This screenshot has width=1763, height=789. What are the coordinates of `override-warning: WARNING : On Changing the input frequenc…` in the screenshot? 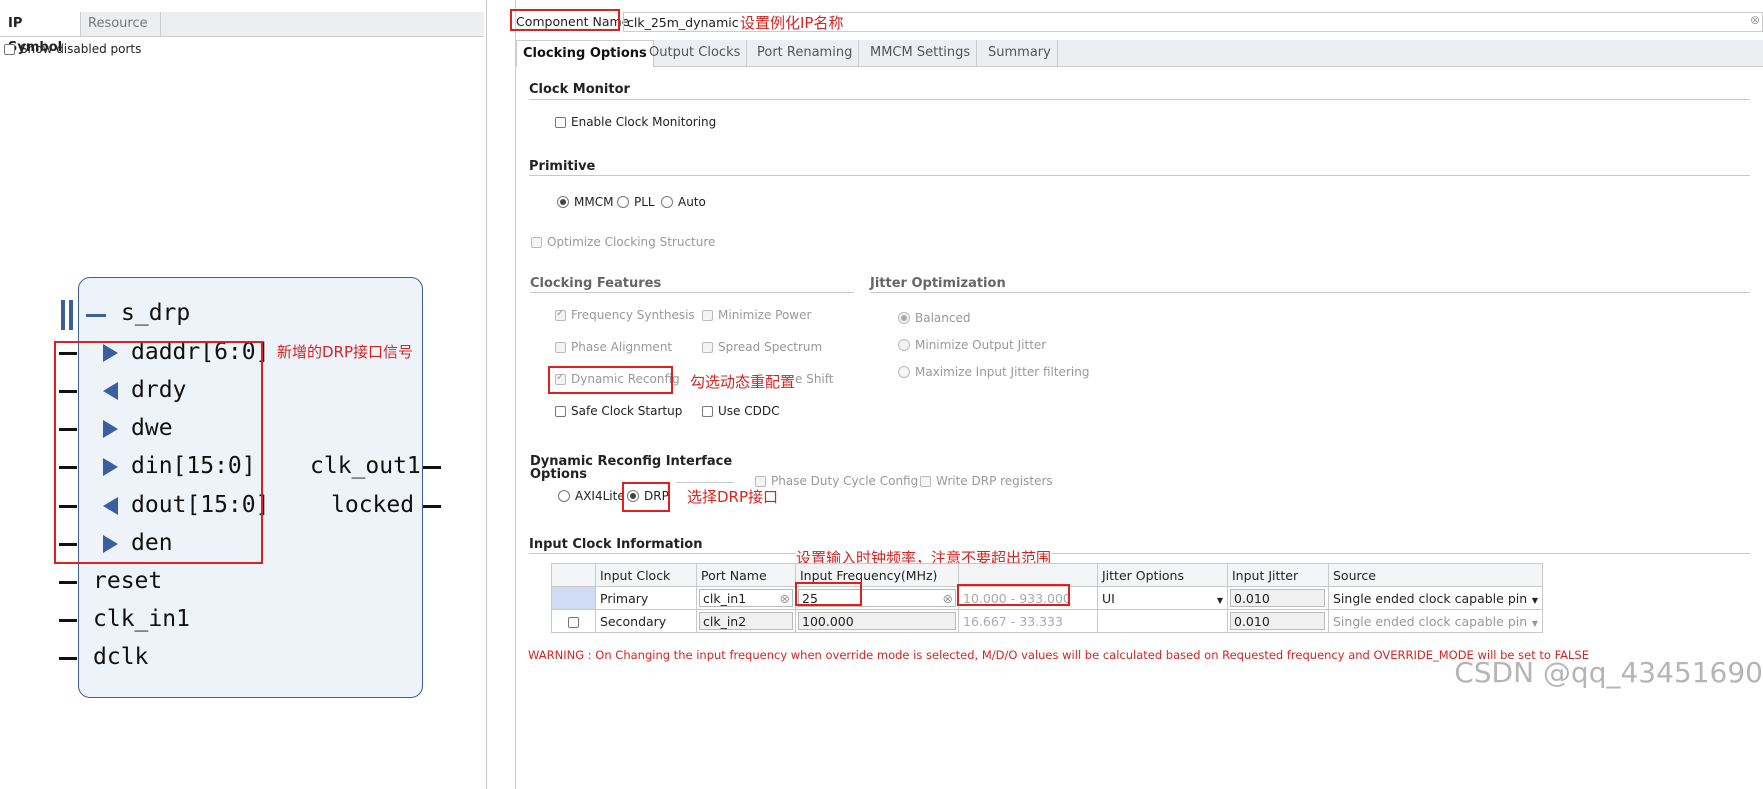 It's located at (1058, 655).